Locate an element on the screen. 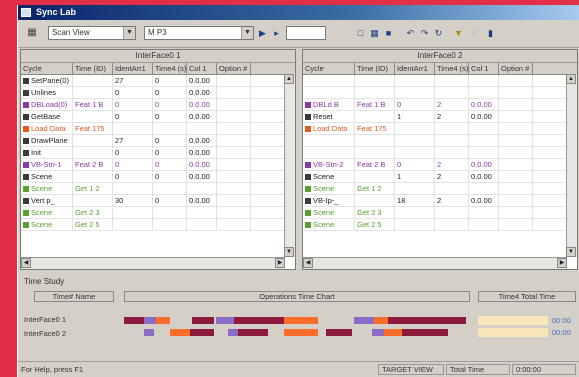 This screenshot has height=377, width=579. stop-icon: ■ is located at coordinates (388, 33).